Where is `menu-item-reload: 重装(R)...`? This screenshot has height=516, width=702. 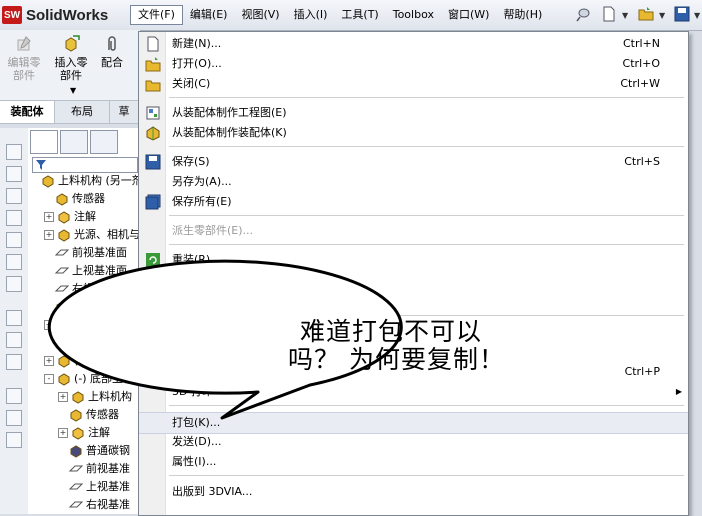 menu-item-reload: 重装(R)... is located at coordinates (413, 260).